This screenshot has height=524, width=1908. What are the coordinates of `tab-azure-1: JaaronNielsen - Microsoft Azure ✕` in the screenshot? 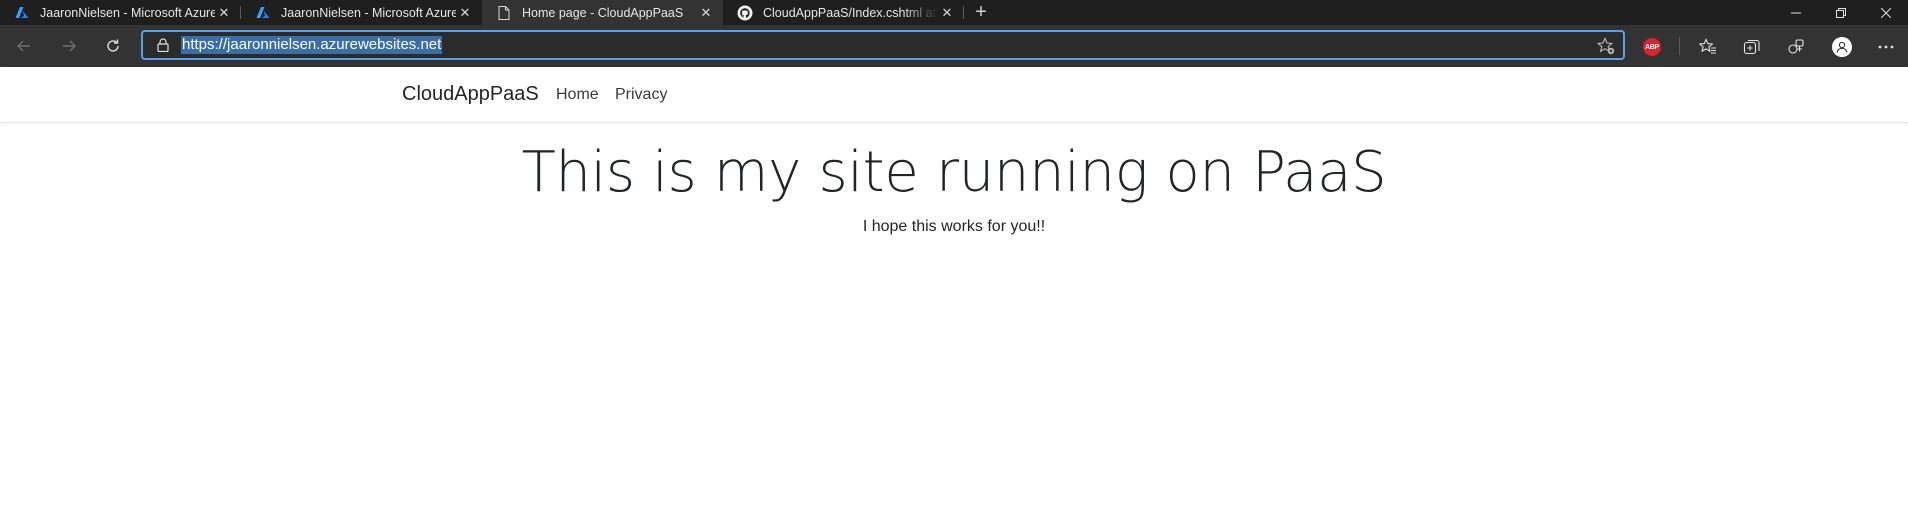 It's located at (120, 12).